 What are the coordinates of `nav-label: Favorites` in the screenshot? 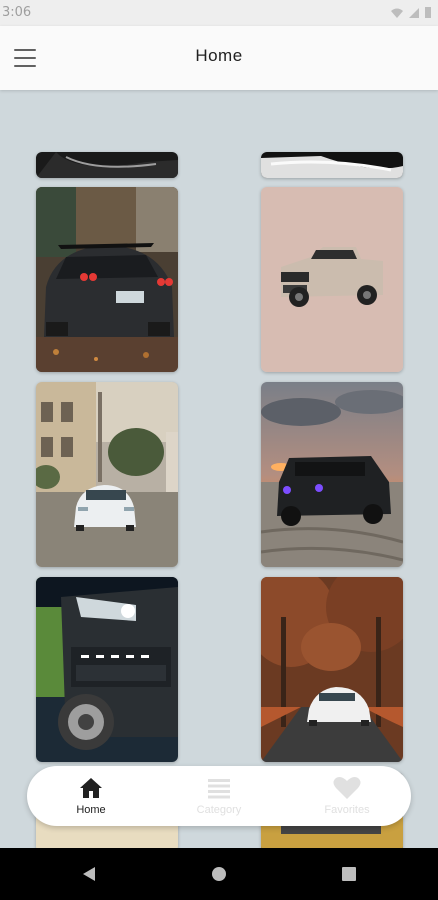 It's located at (347, 810).